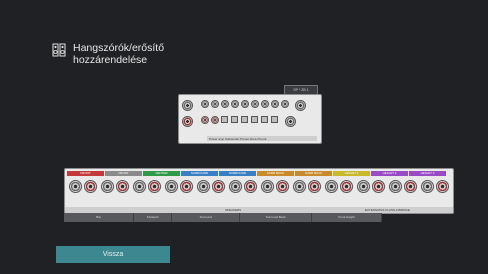  I want to click on amp-jack-row-bottom, so click(240, 121).